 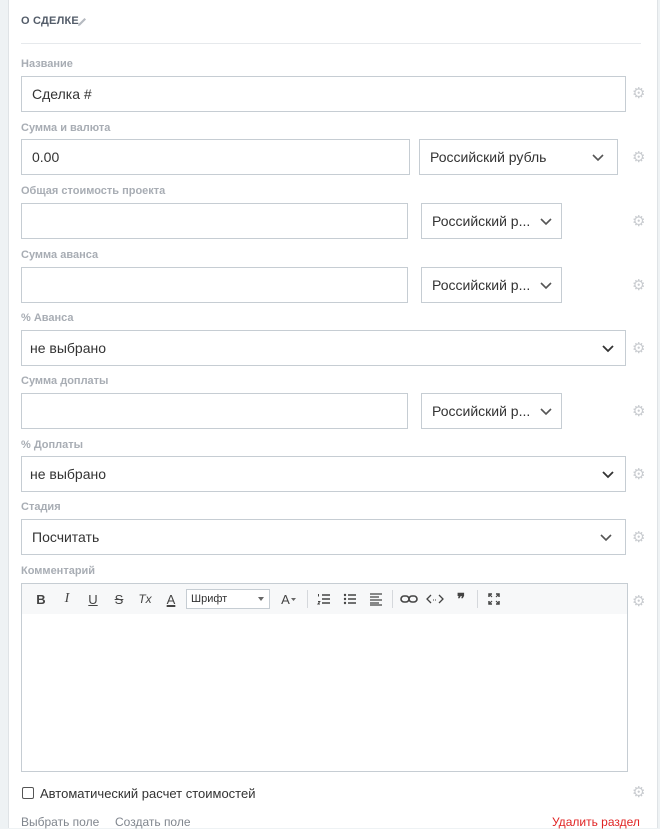 What do you see at coordinates (60, 255) in the screenshot?
I see `field-label-advance-sum: Сумма аванса` at bounding box center [60, 255].